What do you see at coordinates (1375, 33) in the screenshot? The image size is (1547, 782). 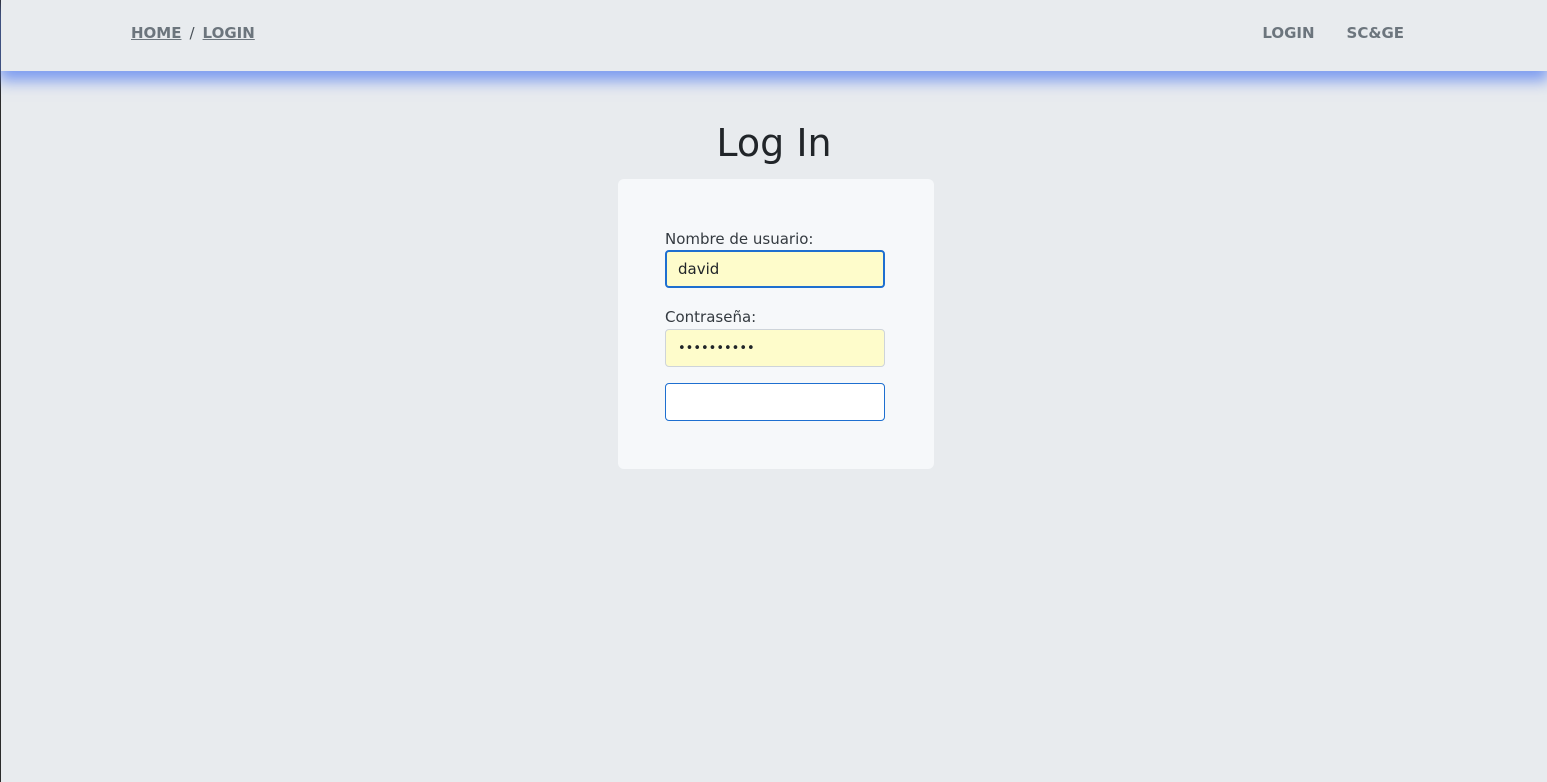 I see `nav-brand-link: SC&GE` at bounding box center [1375, 33].